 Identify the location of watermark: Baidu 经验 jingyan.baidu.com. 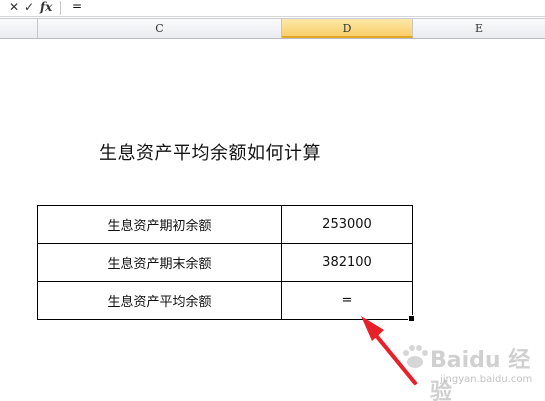
(470, 370).